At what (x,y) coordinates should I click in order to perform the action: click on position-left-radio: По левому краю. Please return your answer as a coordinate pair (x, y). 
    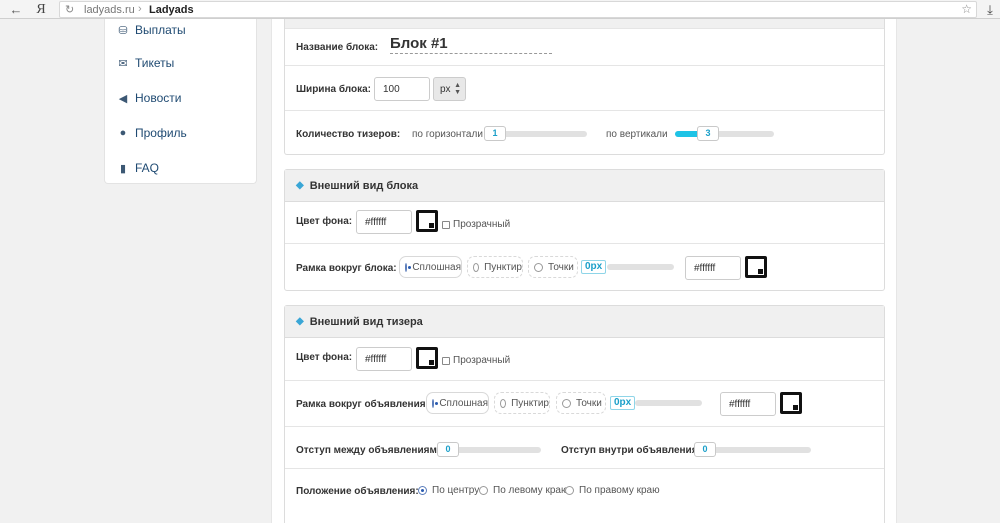
    Looking at the image, I should click on (523, 490).